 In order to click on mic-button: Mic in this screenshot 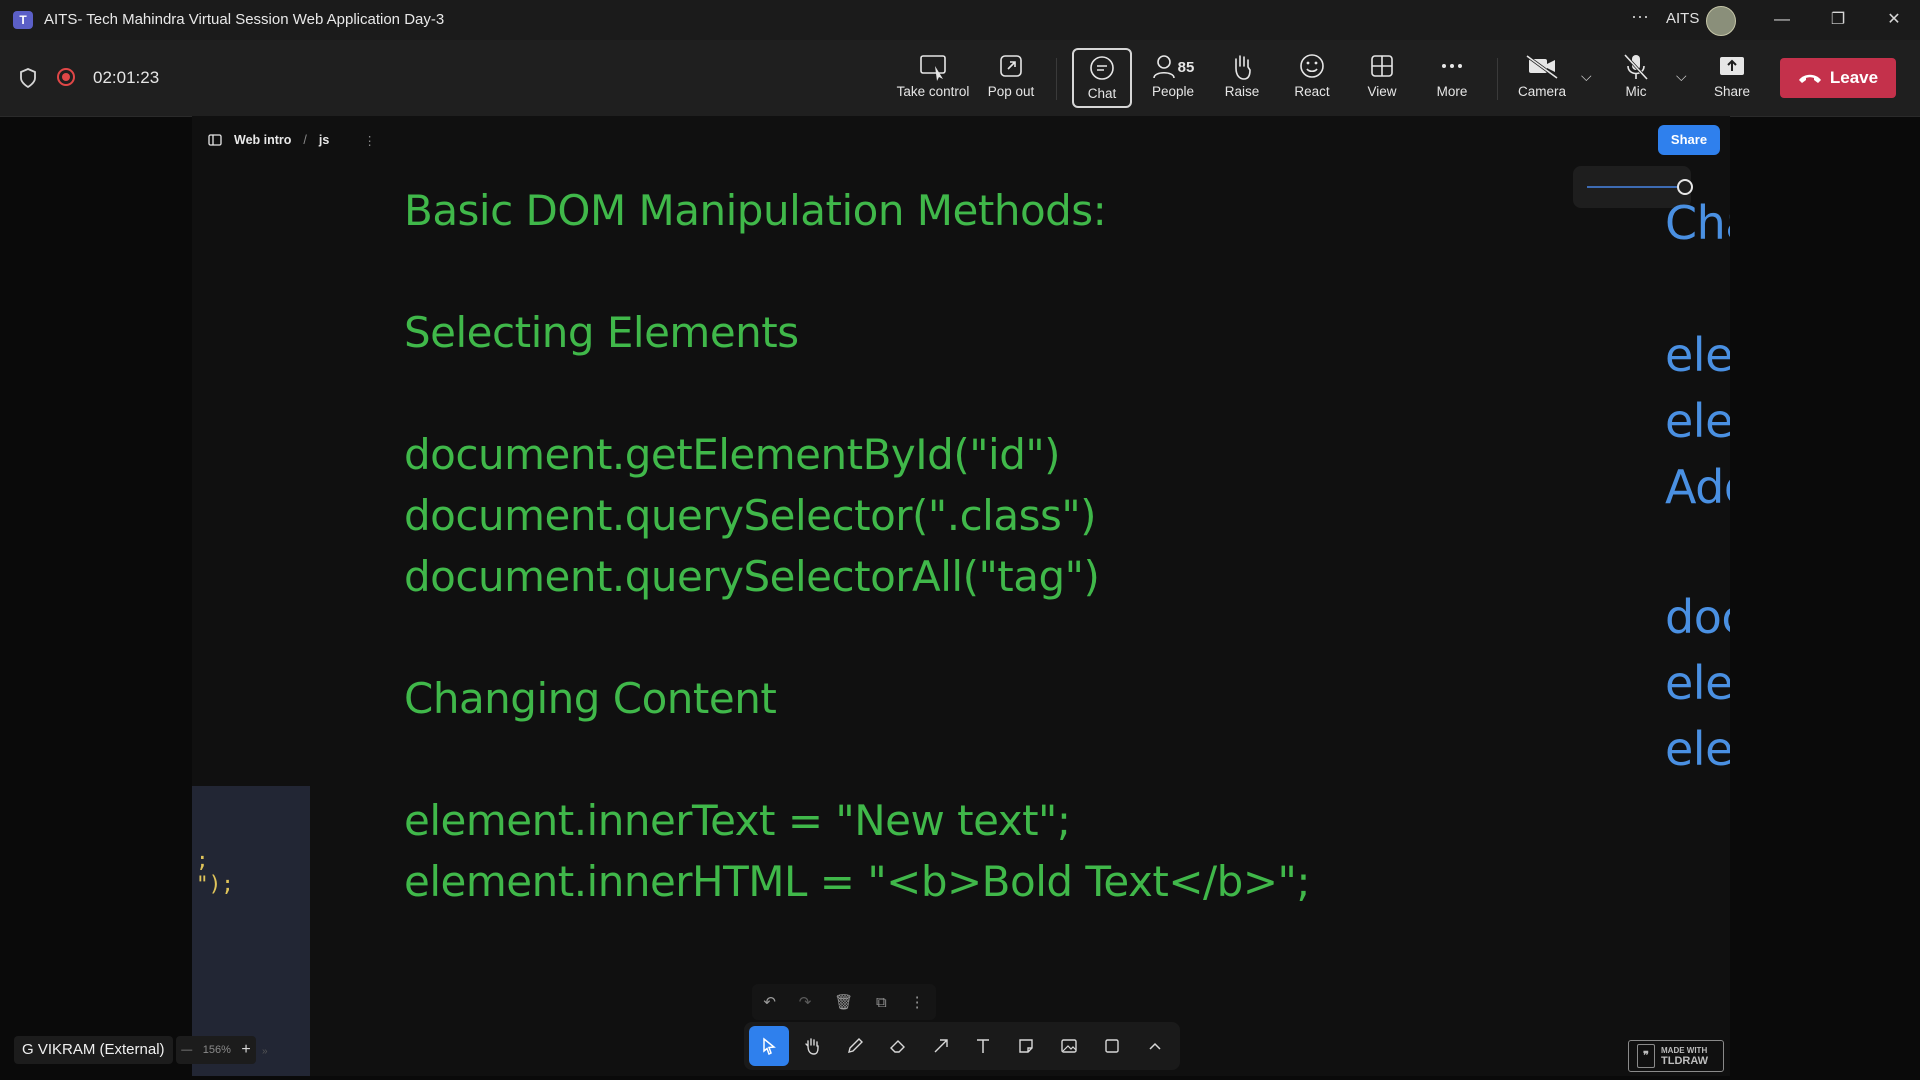, I will do `click(1636, 78)`.